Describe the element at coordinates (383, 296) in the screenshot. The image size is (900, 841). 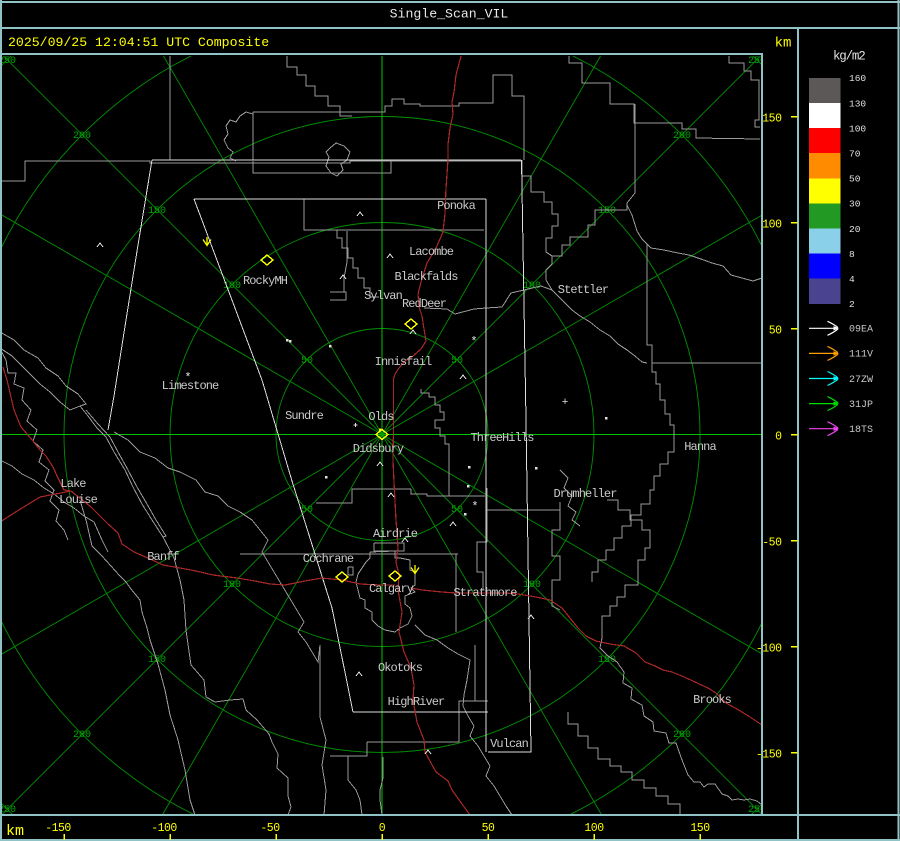
I see `svg-text: Sylvan` at that location.